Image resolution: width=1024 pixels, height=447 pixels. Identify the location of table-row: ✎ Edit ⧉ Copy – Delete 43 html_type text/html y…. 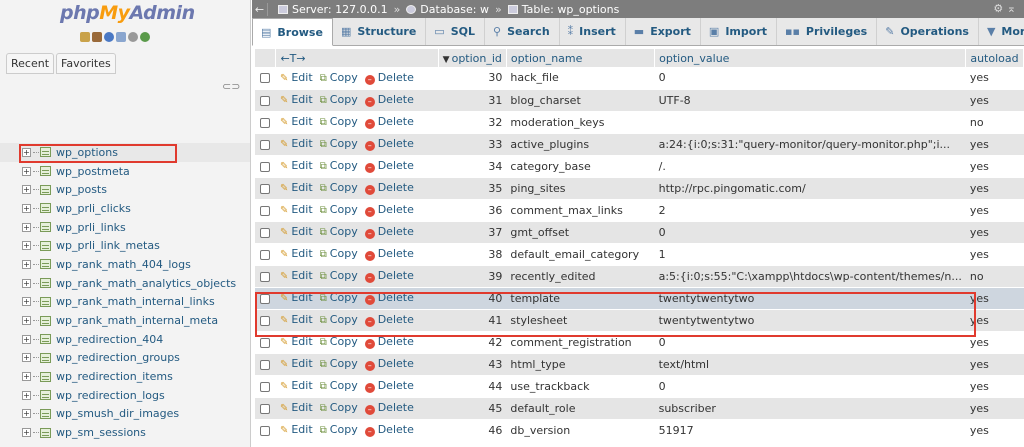
(639, 364).